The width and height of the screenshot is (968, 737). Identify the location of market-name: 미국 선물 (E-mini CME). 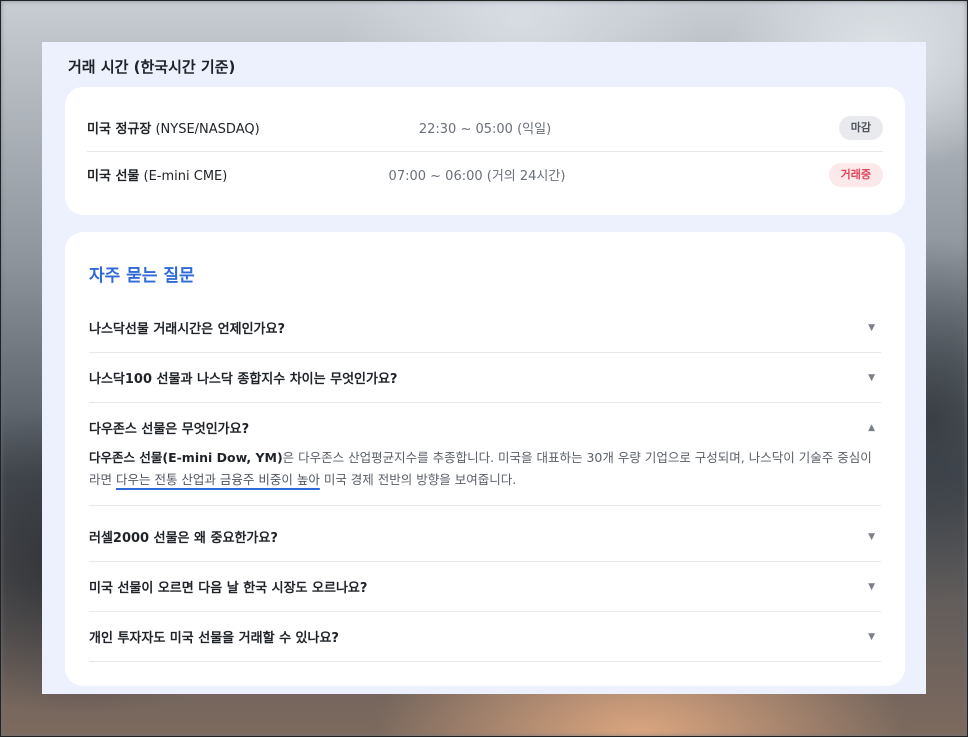
(237, 174).